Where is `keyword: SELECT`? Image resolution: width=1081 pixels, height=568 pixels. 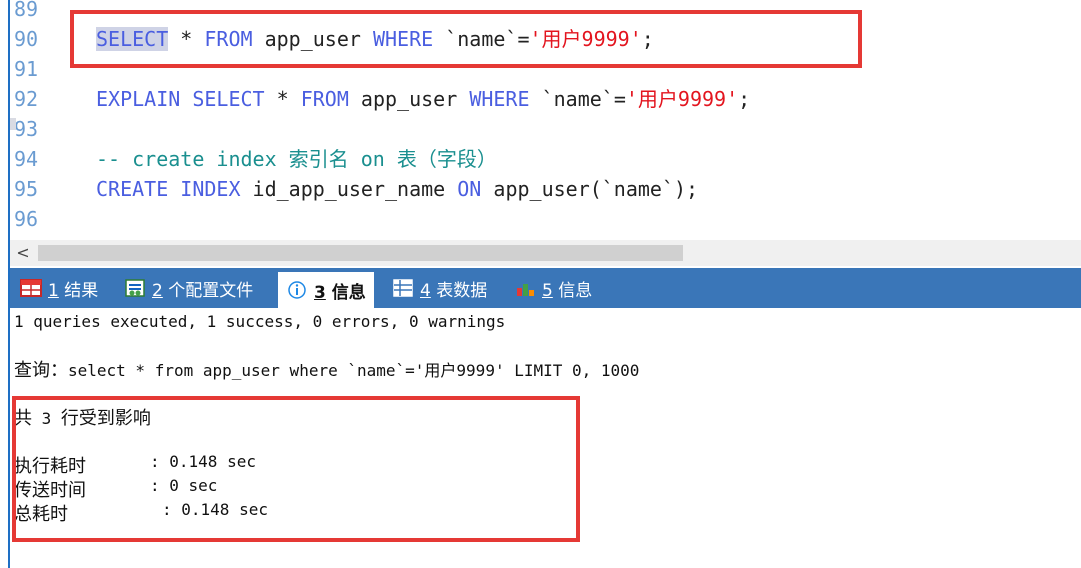
keyword: SELECT is located at coordinates (228, 99).